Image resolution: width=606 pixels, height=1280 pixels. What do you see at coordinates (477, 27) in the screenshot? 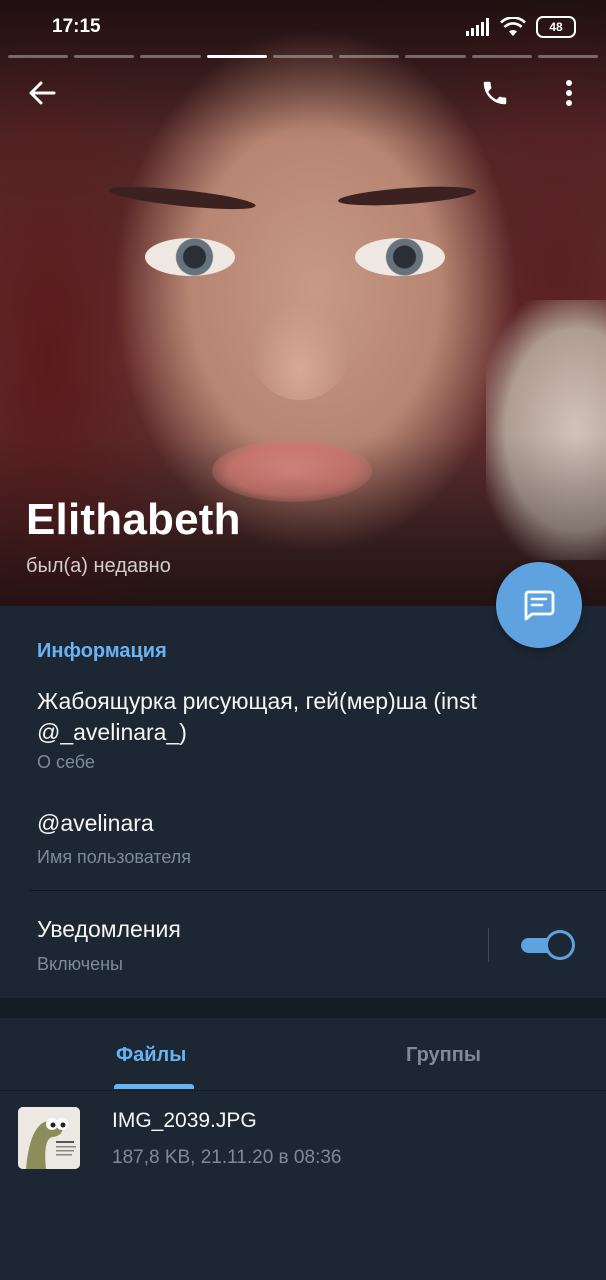
I see `signal-icon` at bounding box center [477, 27].